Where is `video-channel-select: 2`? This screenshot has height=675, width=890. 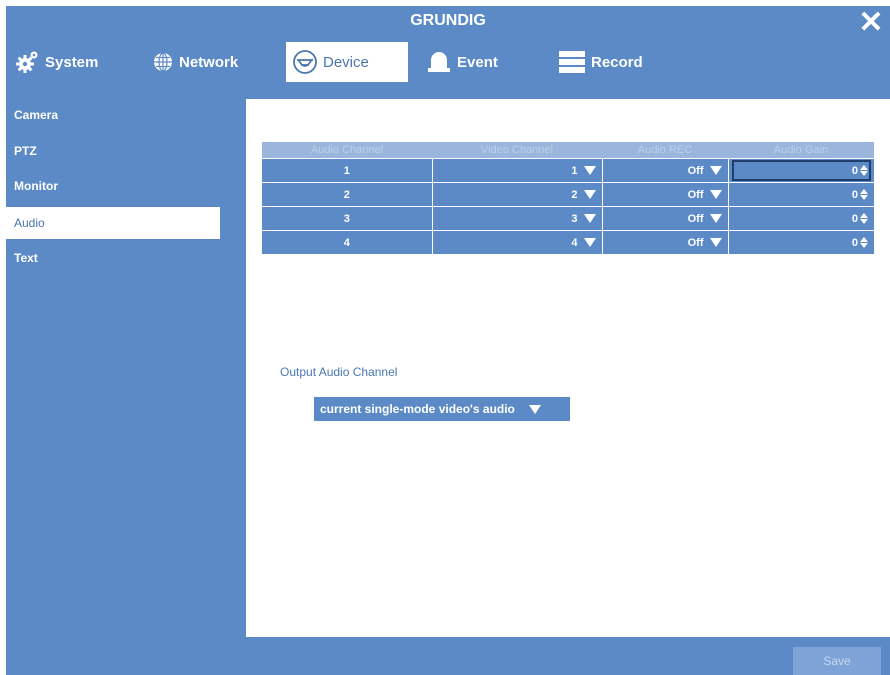
video-channel-select: 2 is located at coordinates (516, 194).